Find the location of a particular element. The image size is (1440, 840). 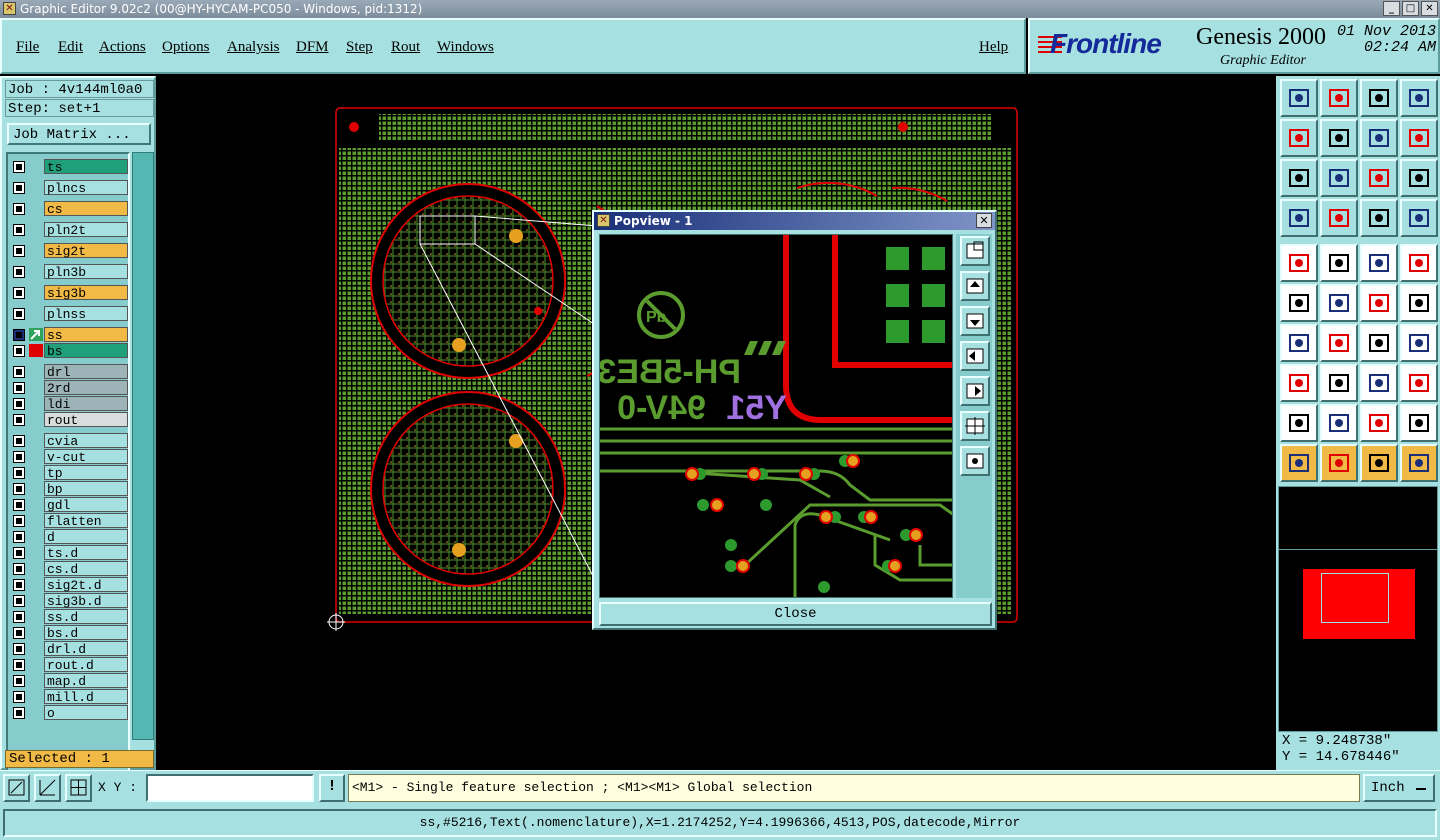

select-pointer-icon is located at coordinates (1379, 463).